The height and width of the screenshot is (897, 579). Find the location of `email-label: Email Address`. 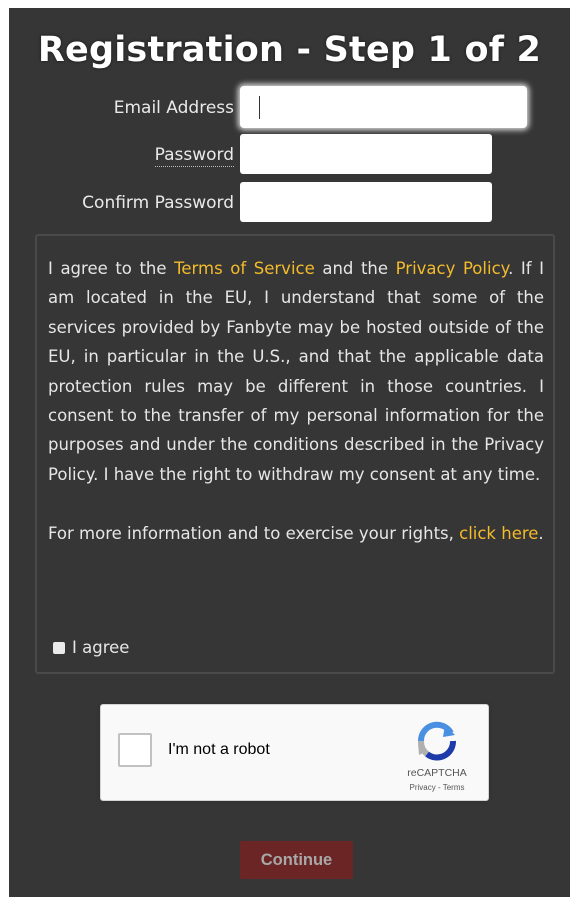

email-label: Email Address is located at coordinates (173, 108).